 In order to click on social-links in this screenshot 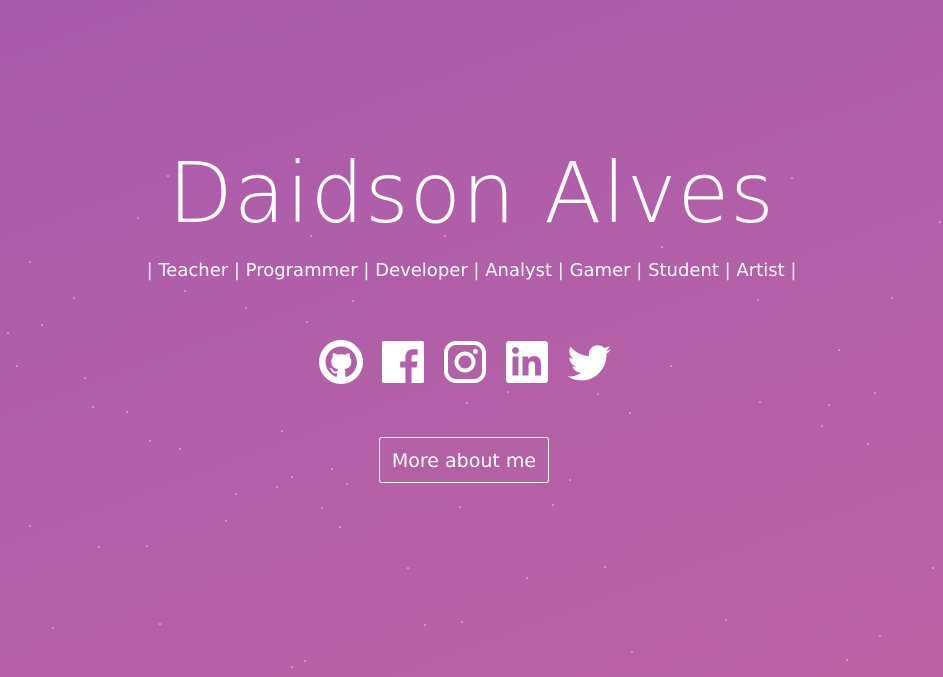, I will do `click(465, 362)`.